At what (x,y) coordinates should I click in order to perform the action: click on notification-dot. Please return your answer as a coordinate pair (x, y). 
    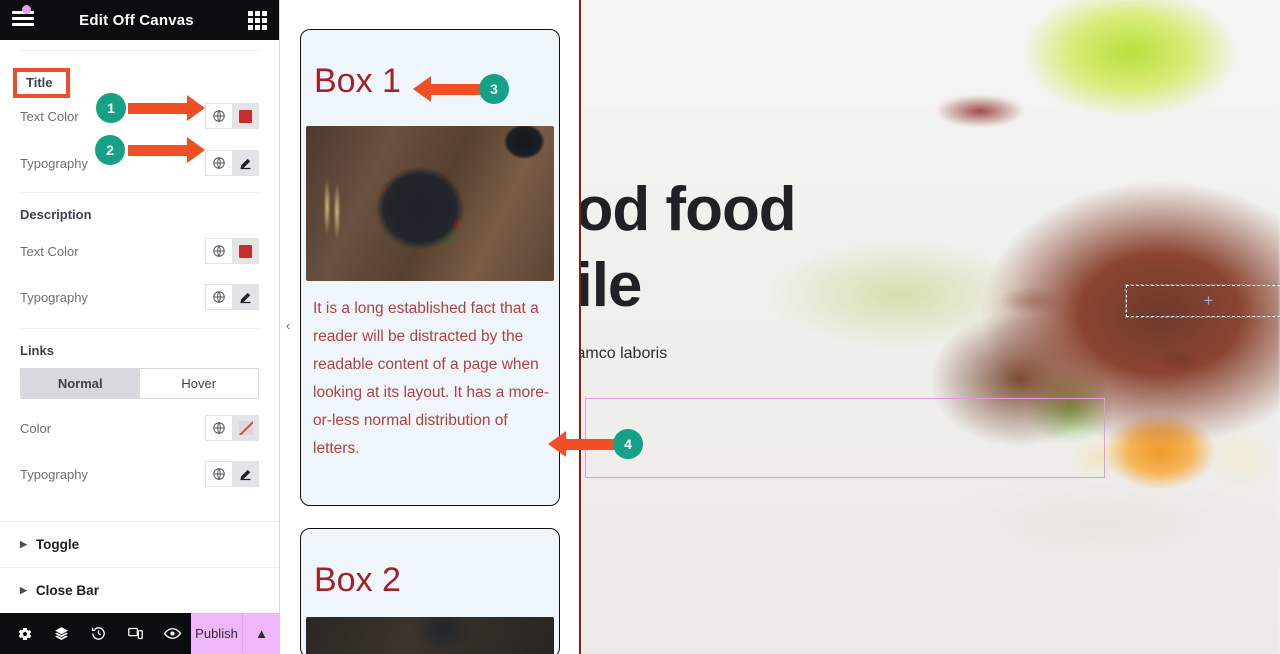
    Looking at the image, I should click on (26, 9).